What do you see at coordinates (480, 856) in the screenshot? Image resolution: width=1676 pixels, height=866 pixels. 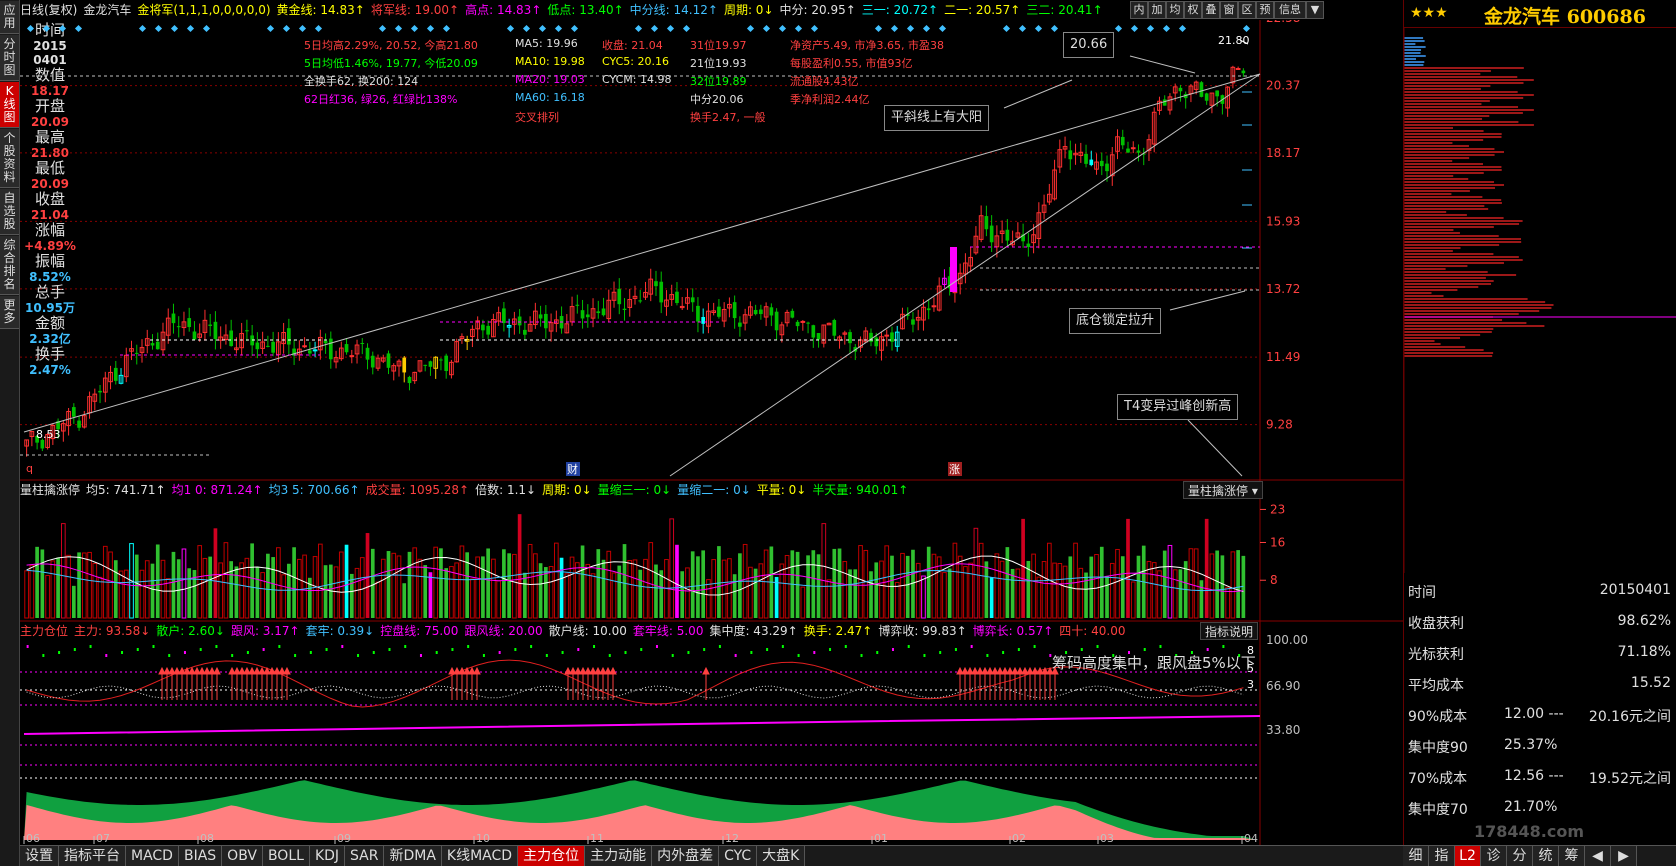 I see `indicator-tab-9: K线MACD` at bounding box center [480, 856].